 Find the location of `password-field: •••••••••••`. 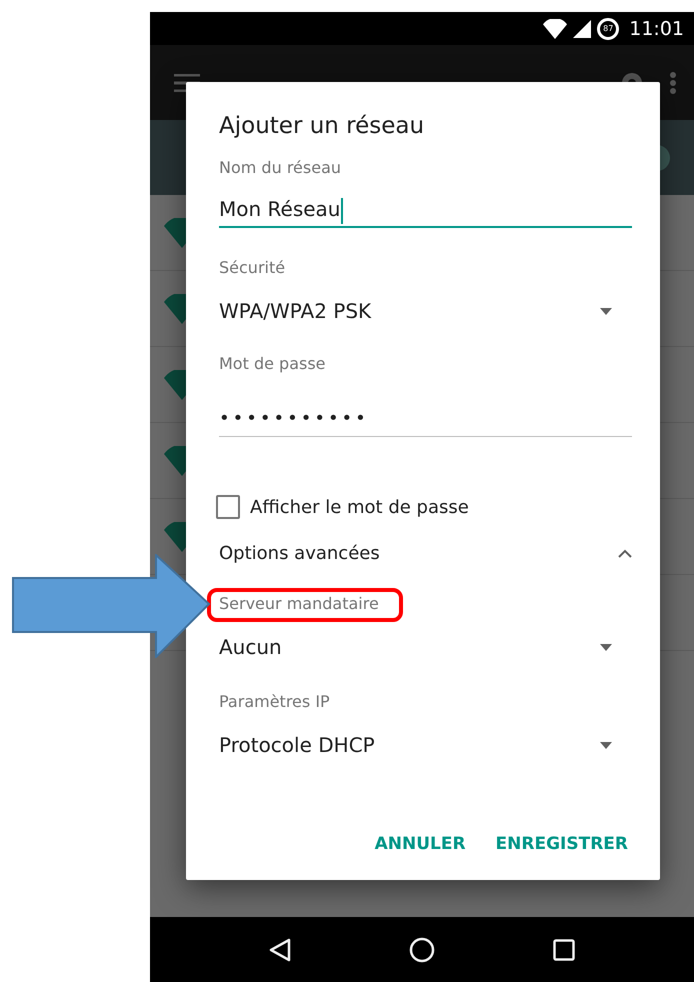

password-field: ••••••••••• is located at coordinates (425, 420).